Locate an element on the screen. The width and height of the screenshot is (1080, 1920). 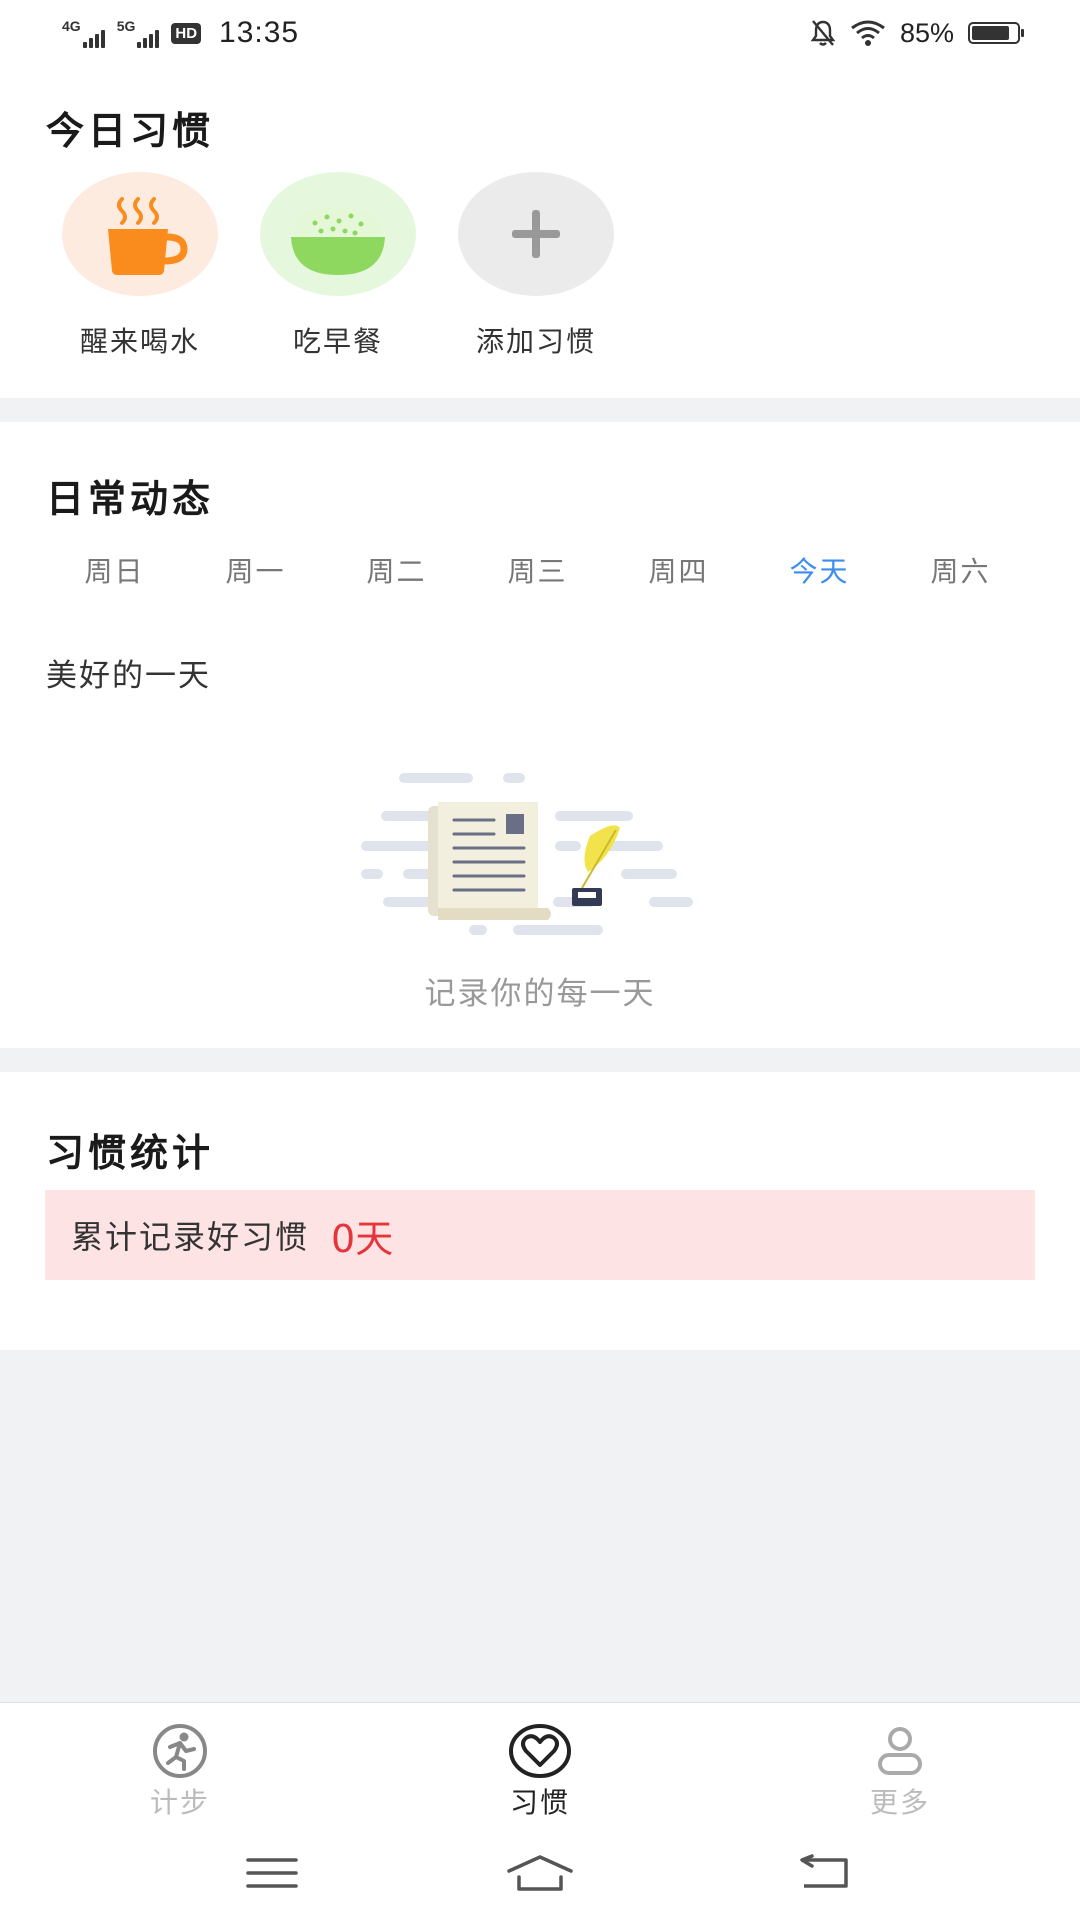
battery-fill is located at coordinates (990, 33).